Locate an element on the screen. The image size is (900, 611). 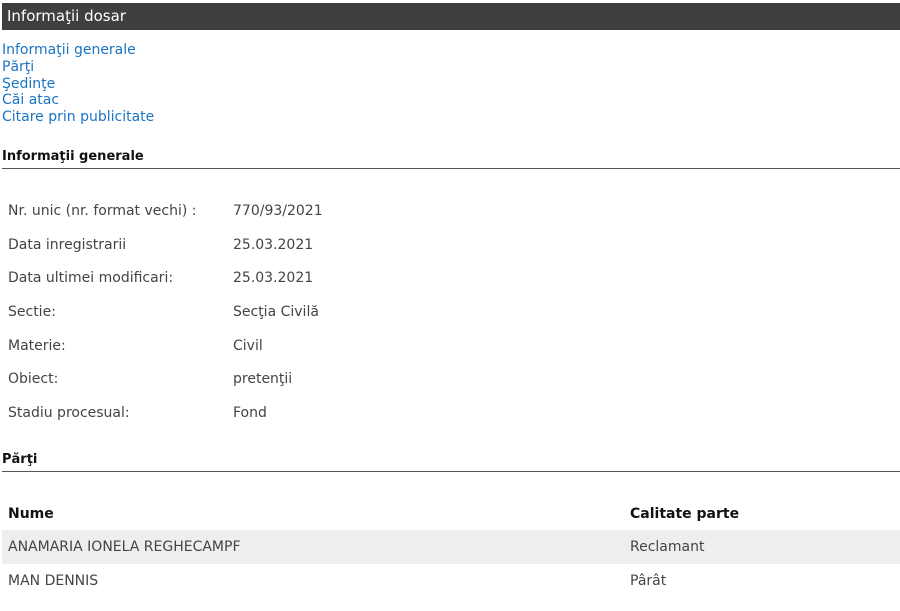
info-value: 770/93/2021 is located at coordinates (278, 211).